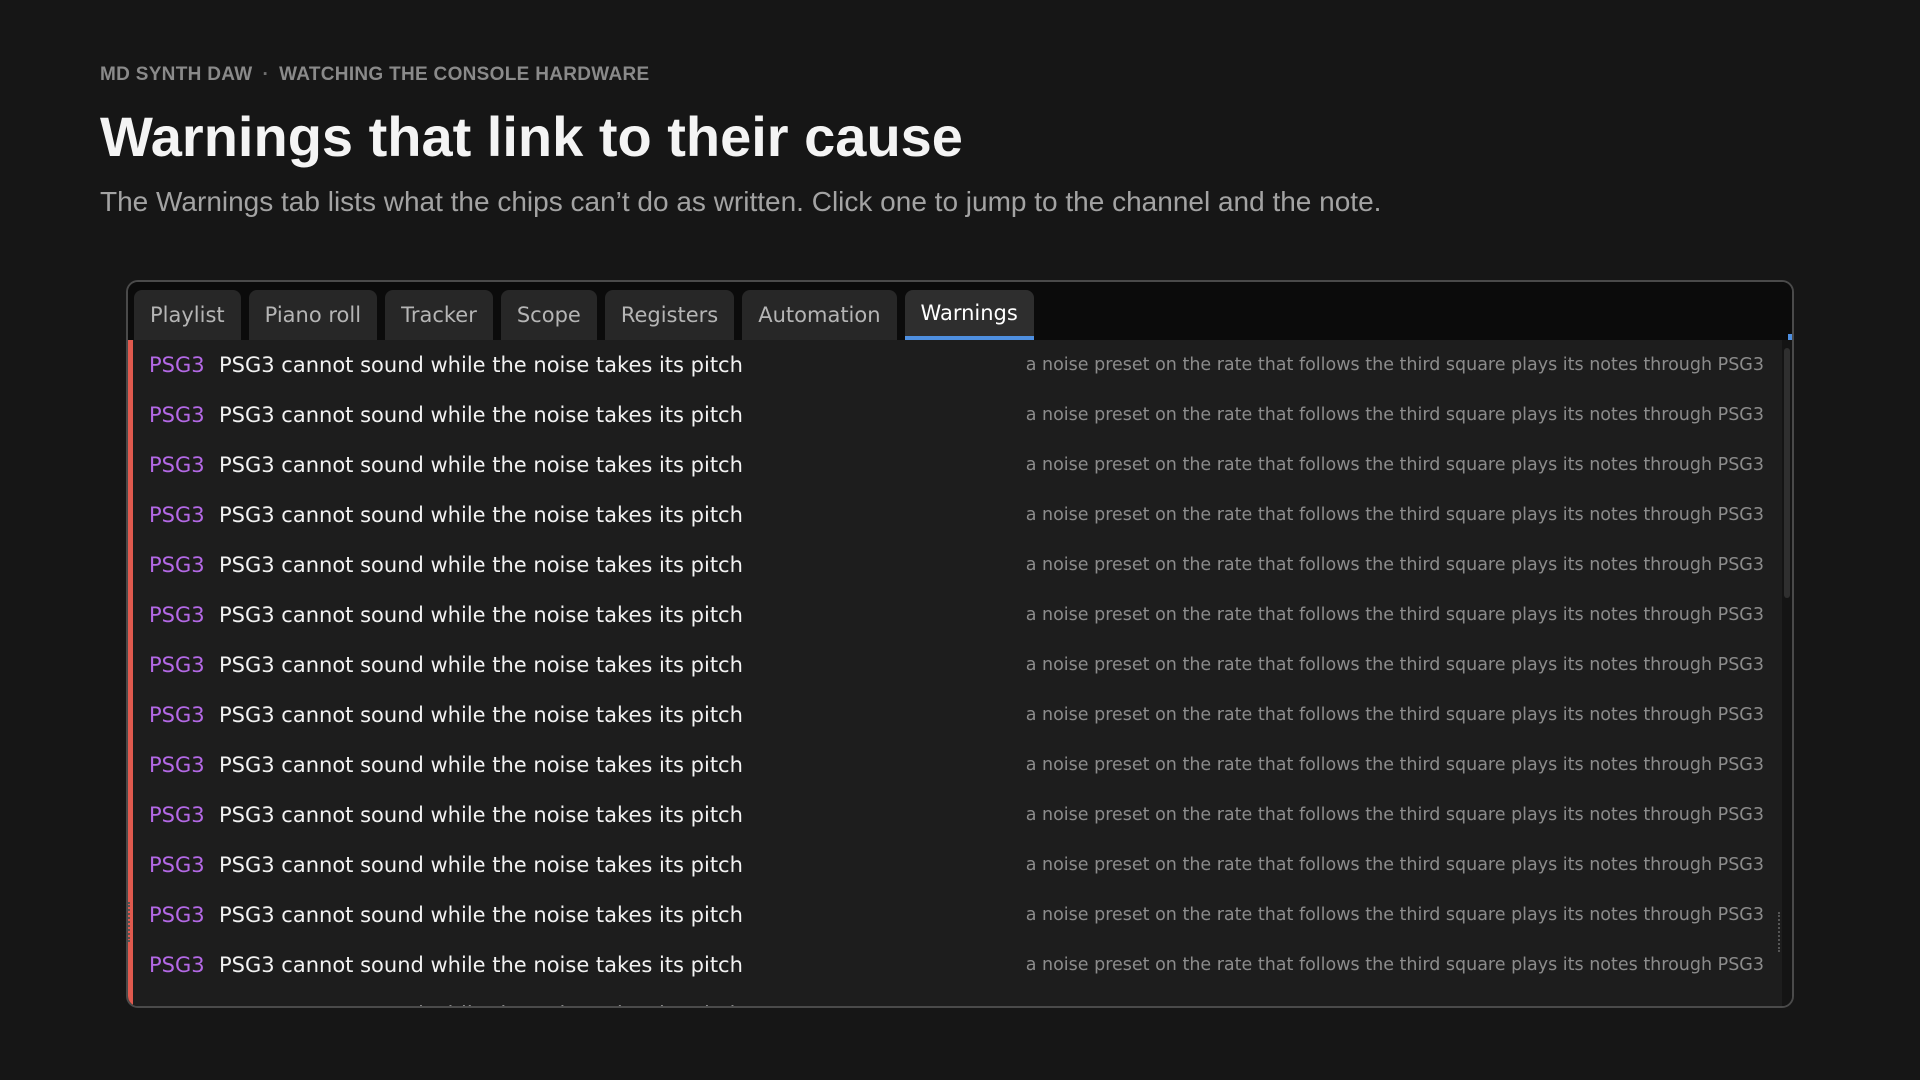  Describe the element at coordinates (464, 74) in the screenshot. I see `context-label: WATCHING THE CONSOLE HARDWARE` at that location.